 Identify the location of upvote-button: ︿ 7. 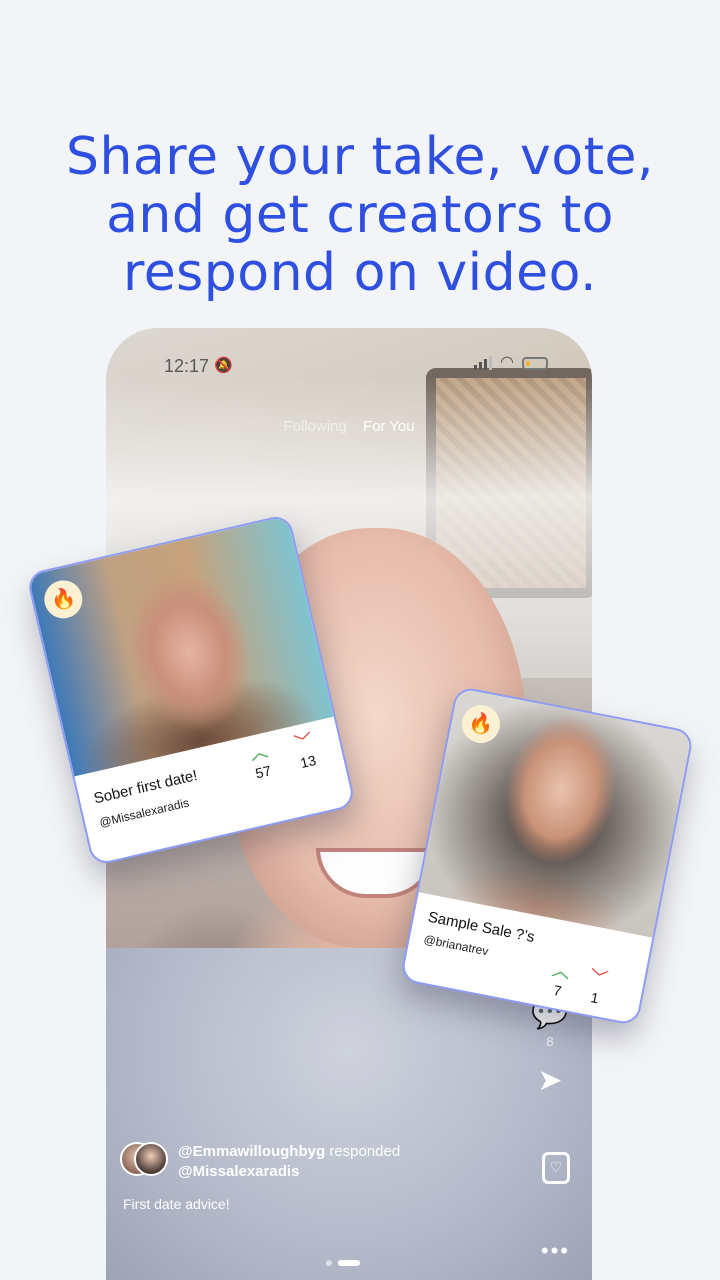
(560, 979).